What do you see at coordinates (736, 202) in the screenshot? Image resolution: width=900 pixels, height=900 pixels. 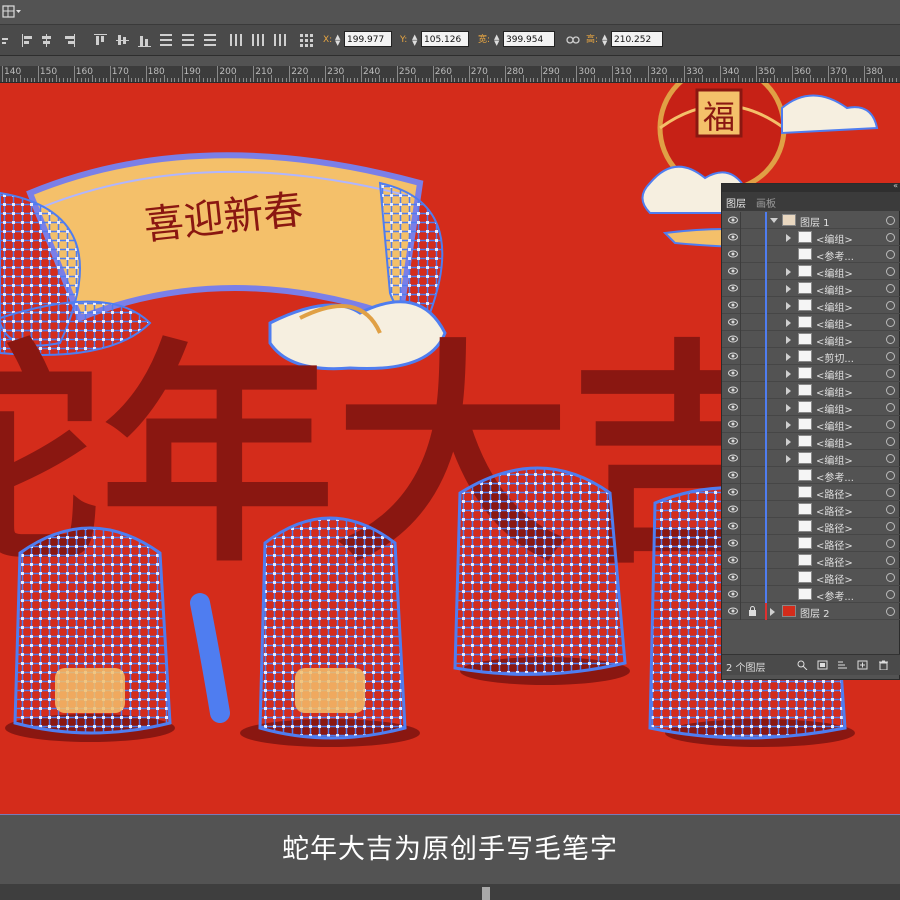 I see `tab-layers: 图层` at bounding box center [736, 202].